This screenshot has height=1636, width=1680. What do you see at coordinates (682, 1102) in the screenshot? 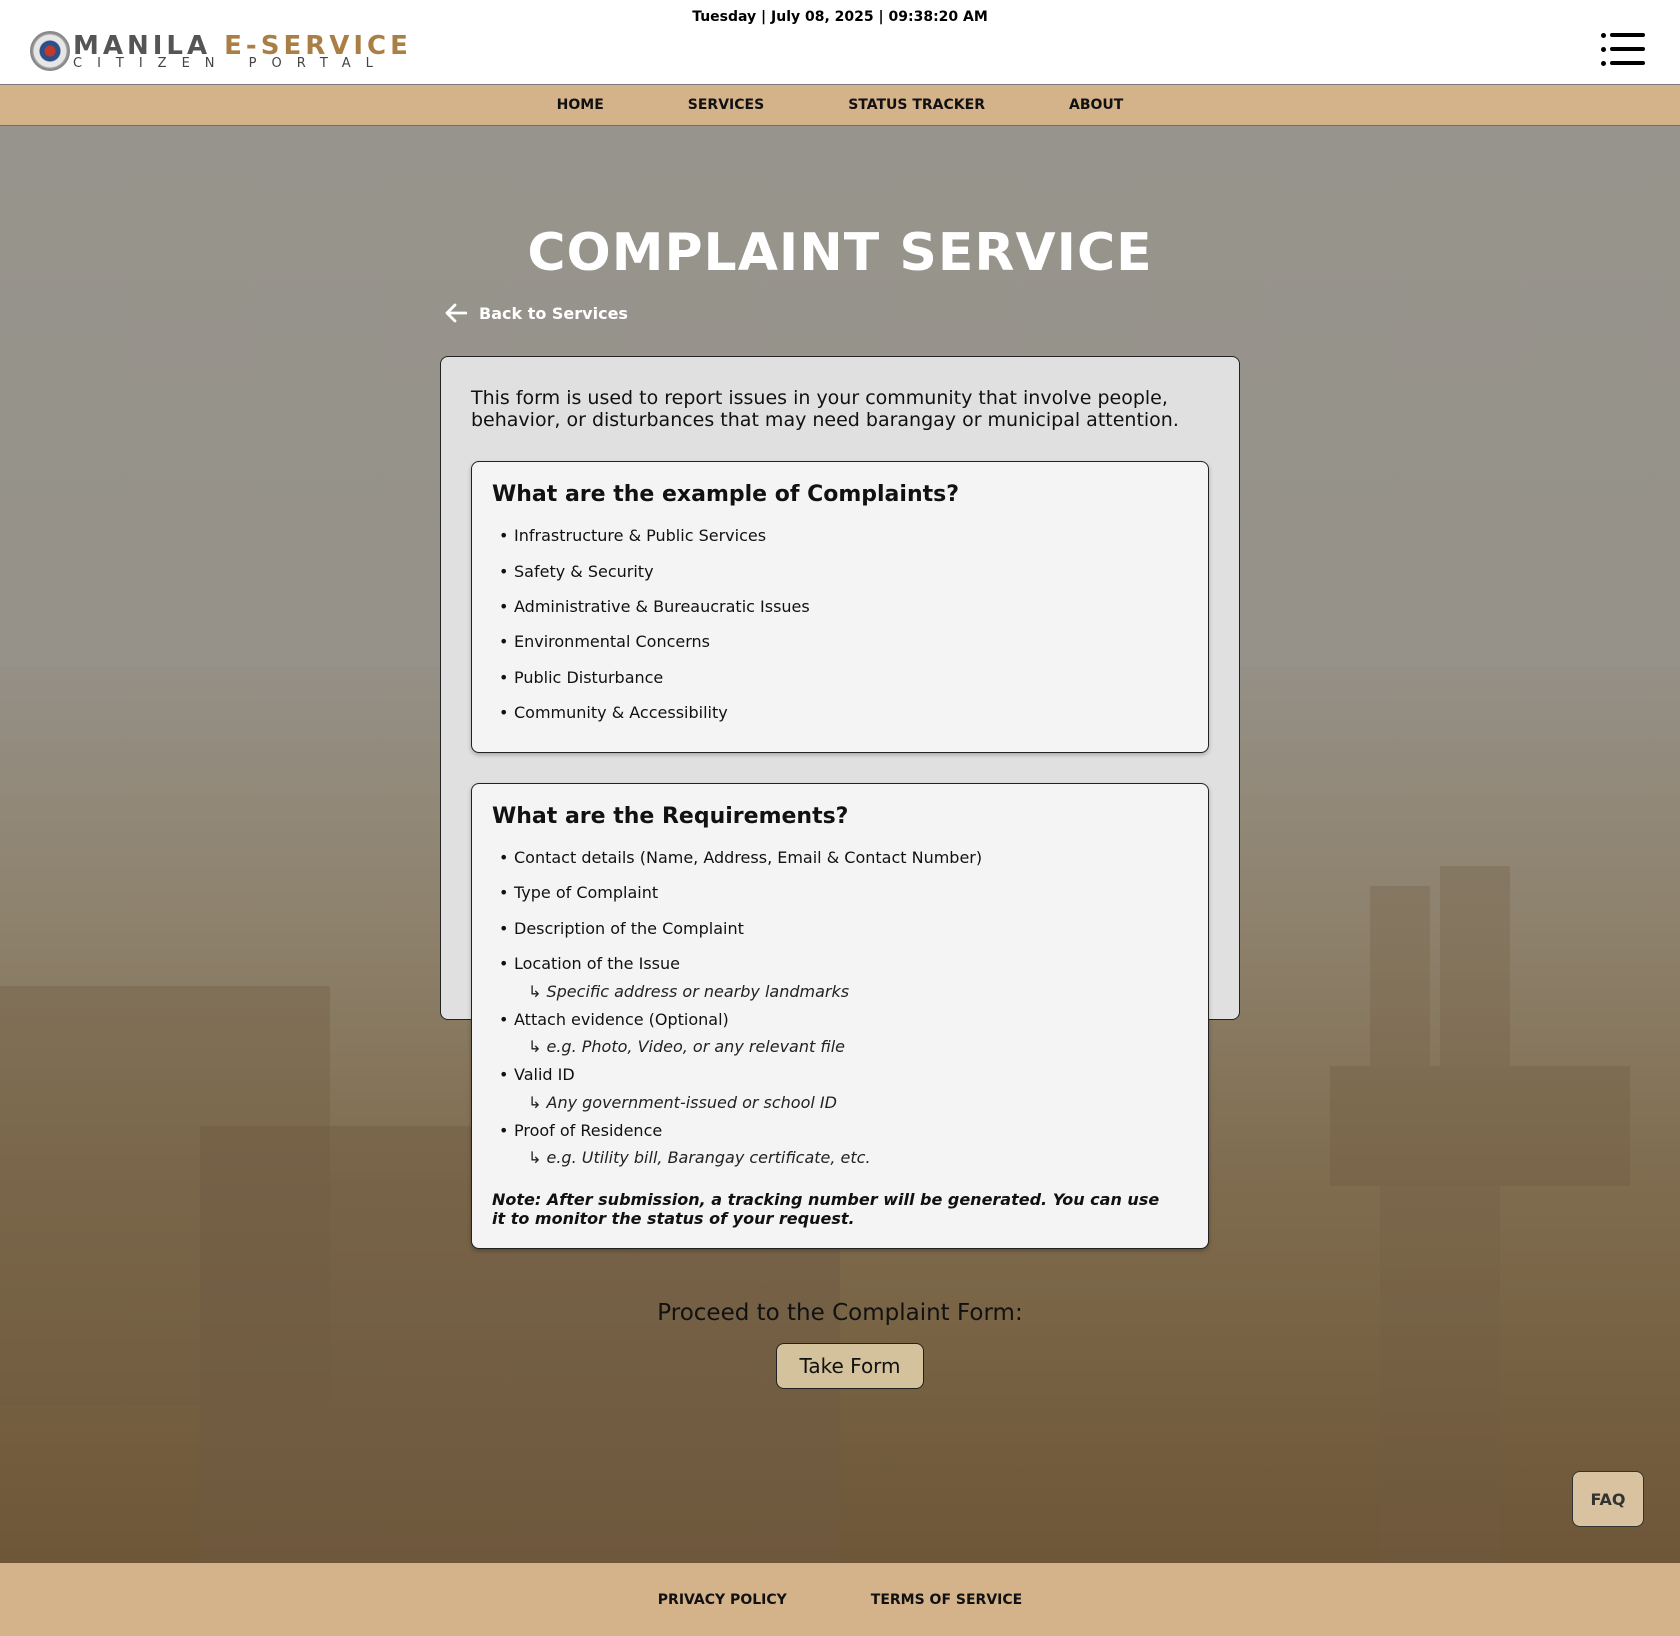
I see `requirement-sub-note: ↳ Any government-issued or school ID` at bounding box center [682, 1102].